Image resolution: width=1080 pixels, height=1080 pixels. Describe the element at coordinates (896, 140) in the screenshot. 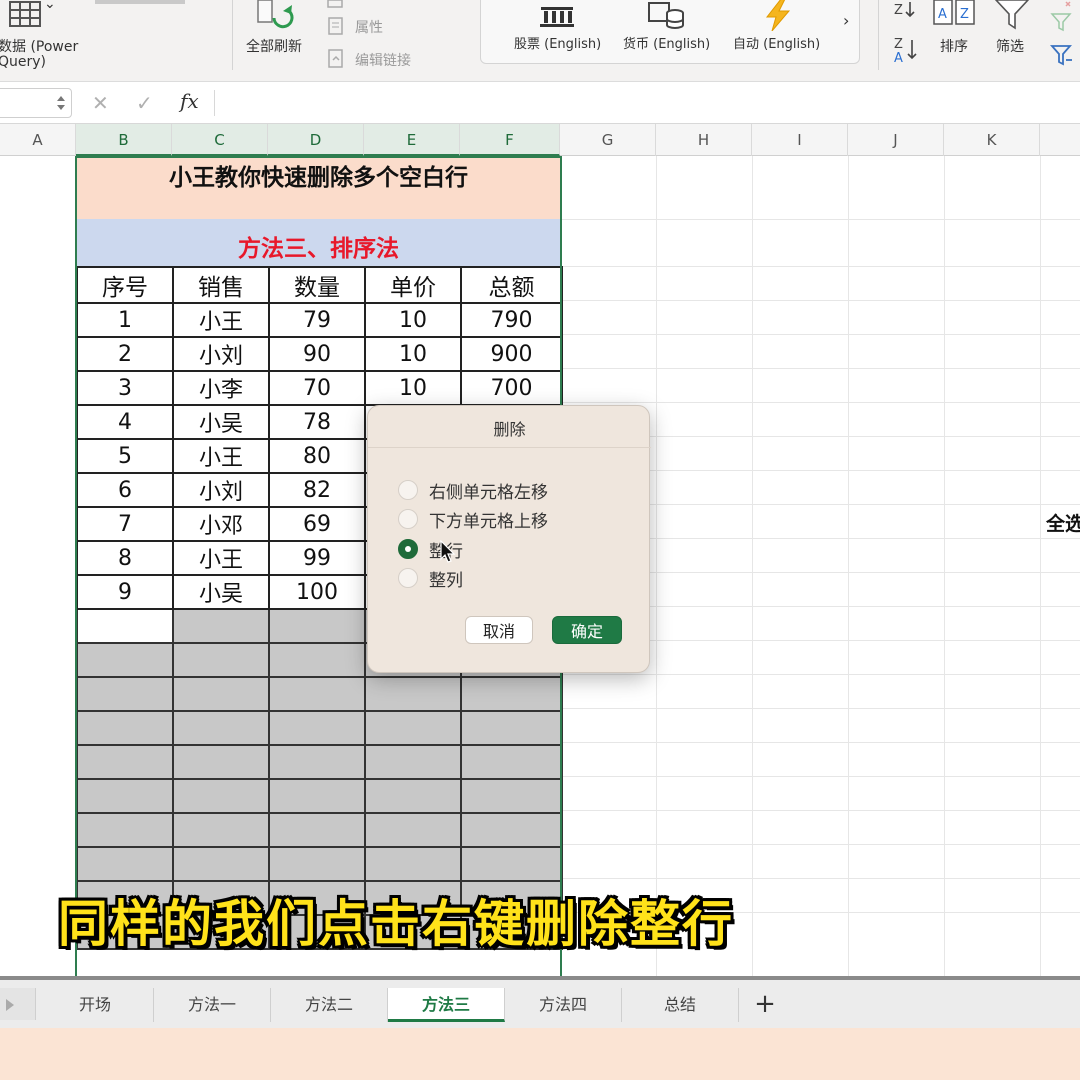

I see `column-header-j: J` at that location.